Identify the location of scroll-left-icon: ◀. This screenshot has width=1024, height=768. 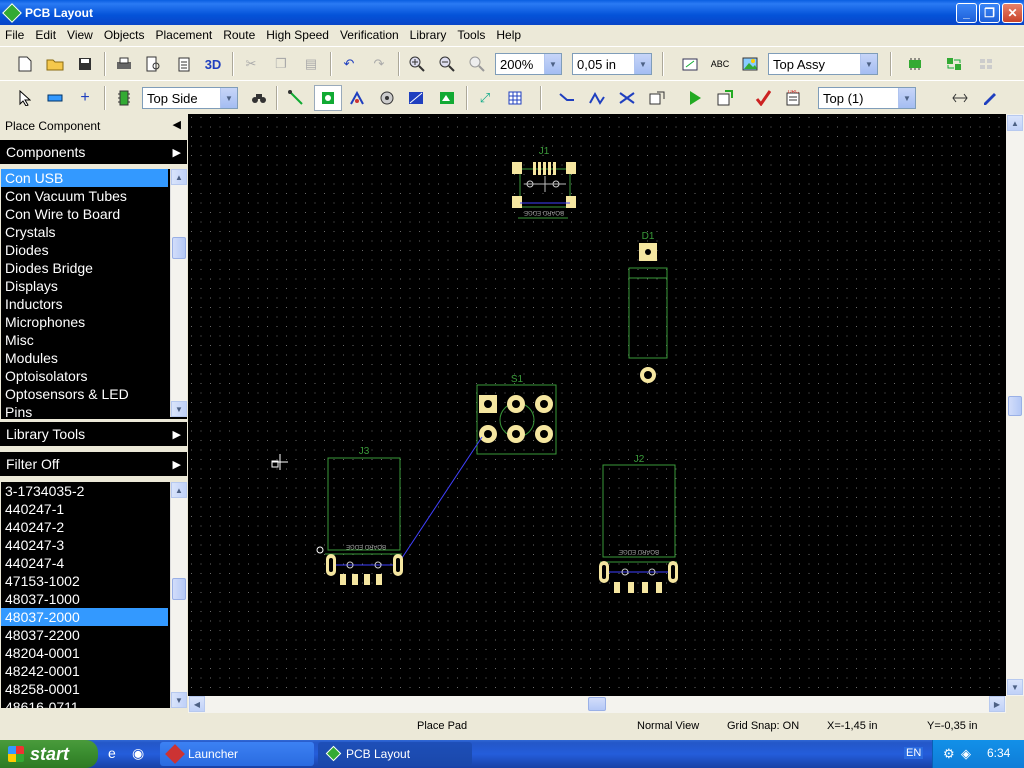
(197, 704).